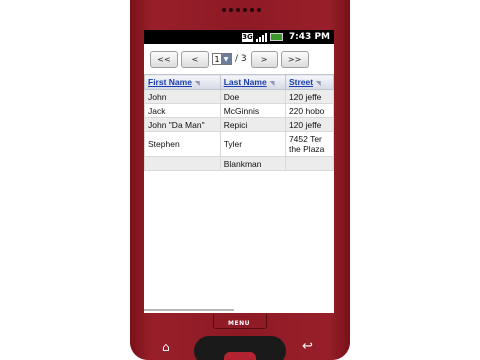 The image size is (480, 360). Describe the element at coordinates (252, 110) in the screenshot. I see `cell-last-name: McGinnis` at that location.